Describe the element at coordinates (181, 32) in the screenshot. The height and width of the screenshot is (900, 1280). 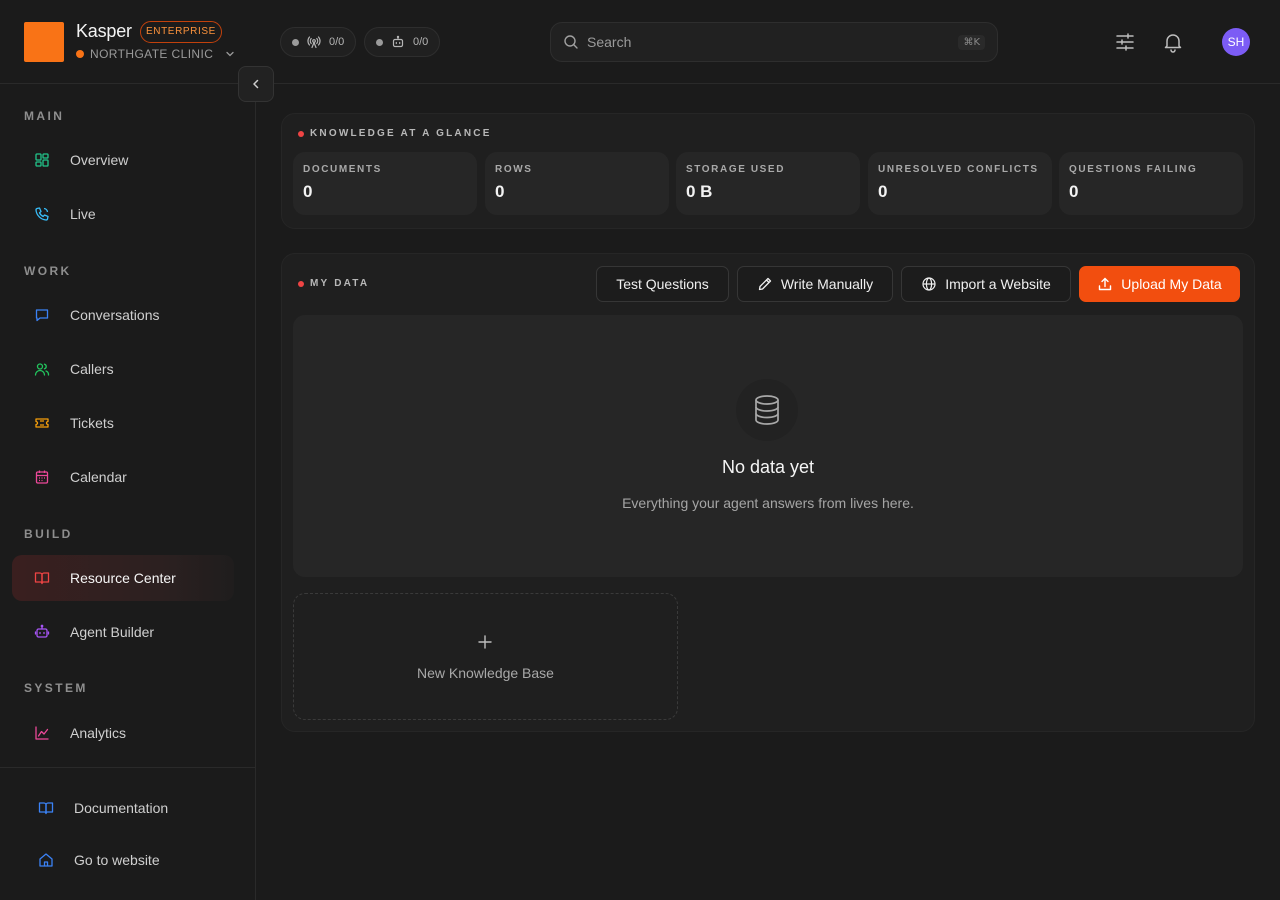
I see `plan-badge: ENTERPRISE` at that location.